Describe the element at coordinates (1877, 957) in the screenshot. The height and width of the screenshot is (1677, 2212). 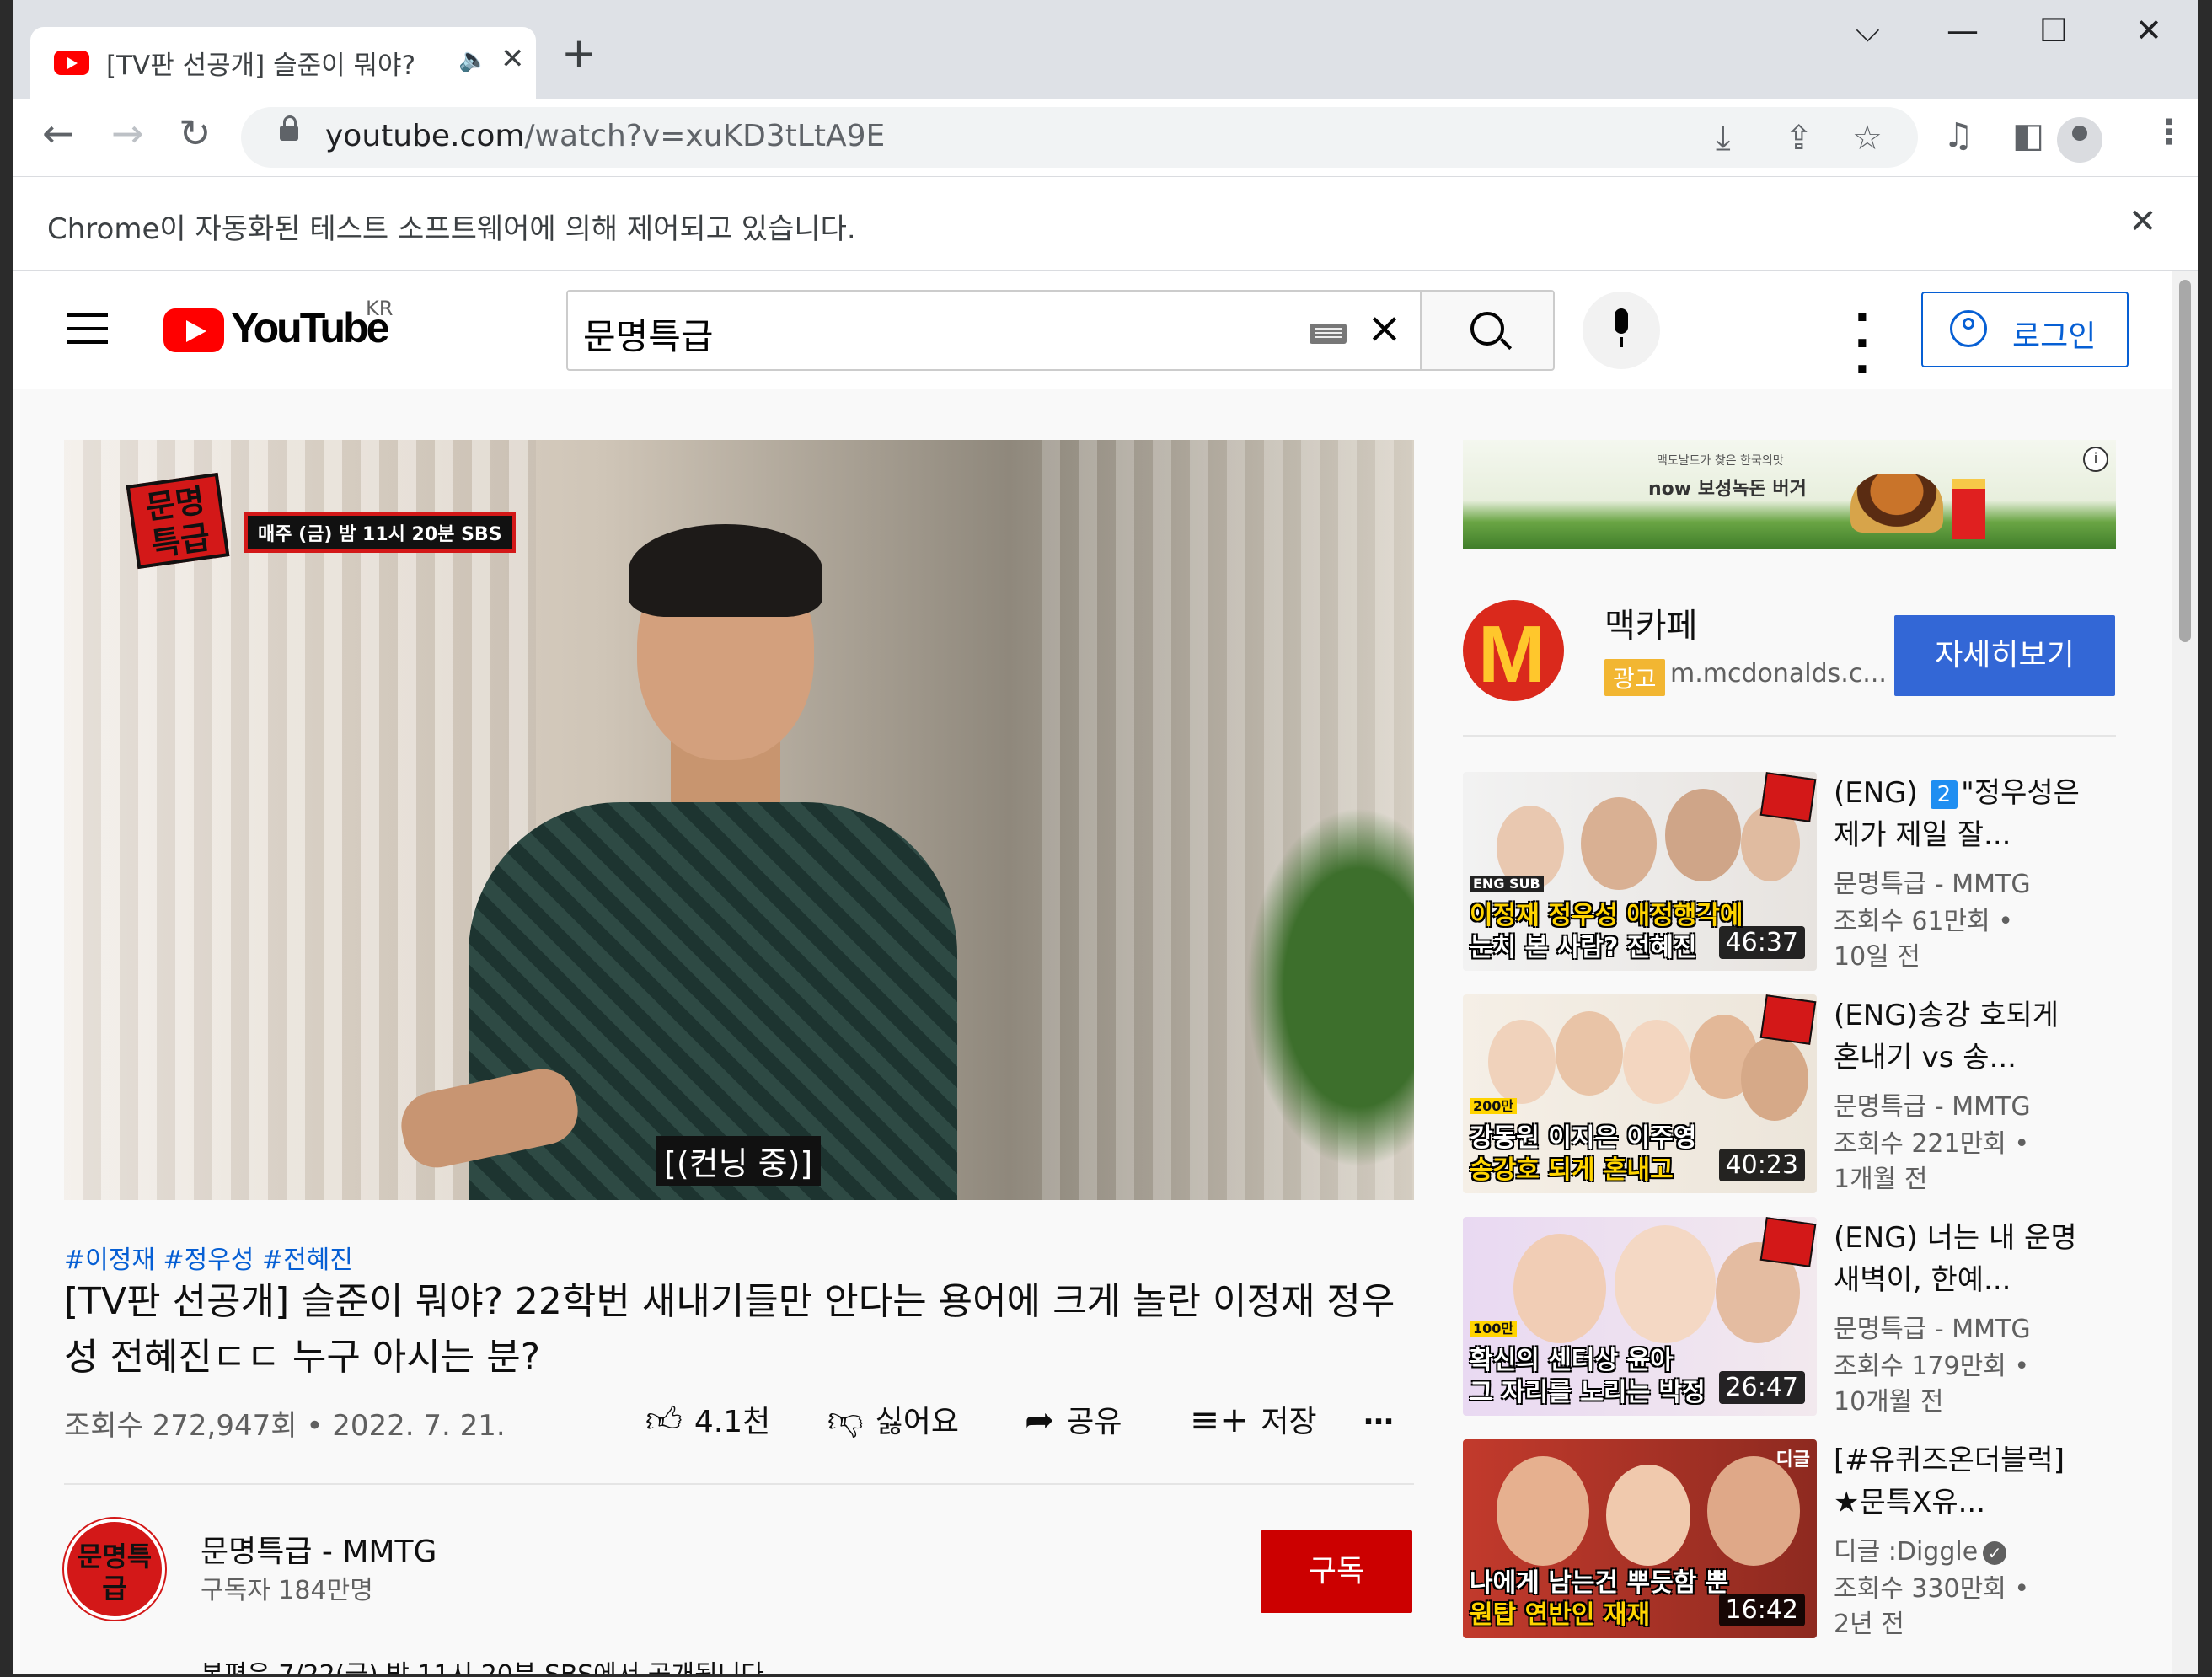
I see `recommended-age: 10일 전` at that location.